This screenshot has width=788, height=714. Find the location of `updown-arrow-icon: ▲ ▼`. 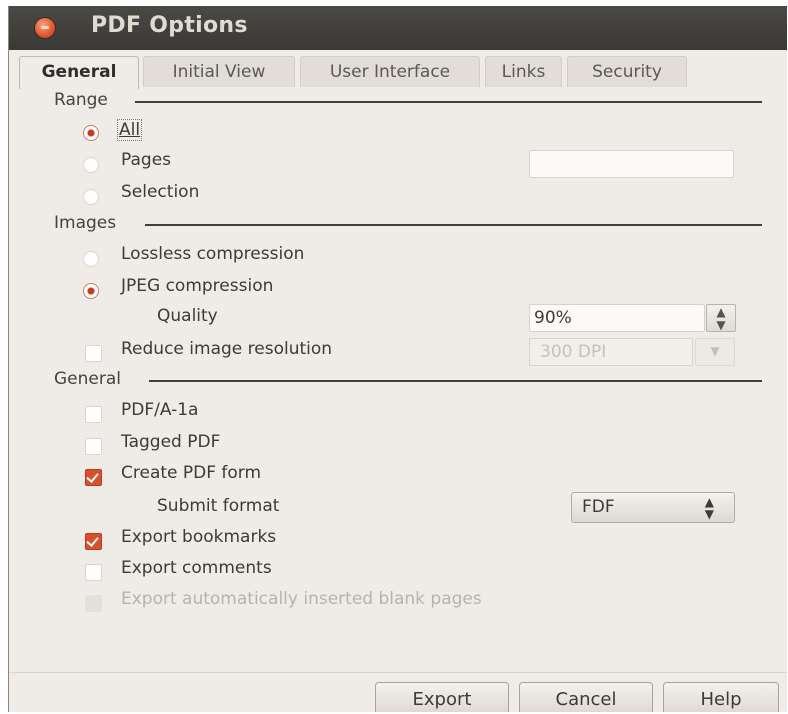

updown-arrow-icon: ▲ ▼ is located at coordinates (709, 508).